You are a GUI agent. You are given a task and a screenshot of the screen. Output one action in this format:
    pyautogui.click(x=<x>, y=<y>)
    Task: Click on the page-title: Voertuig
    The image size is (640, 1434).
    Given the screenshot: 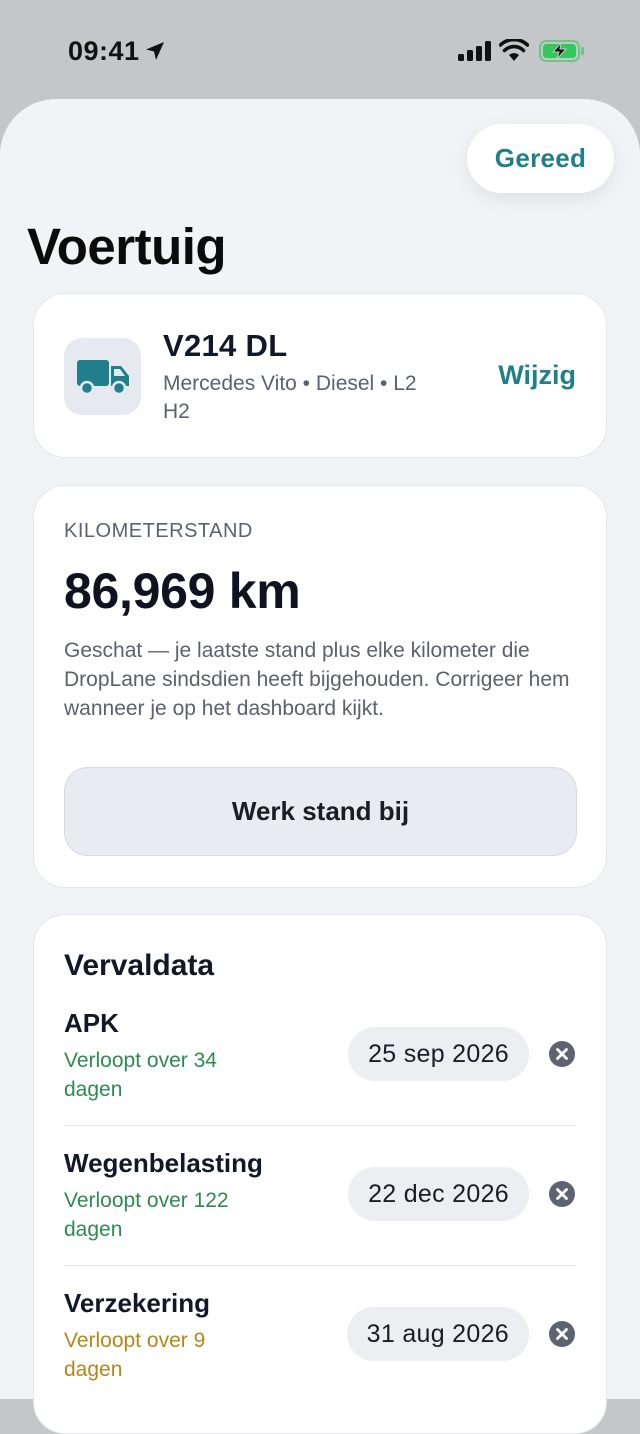 What is the action you would take?
    pyautogui.click(x=127, y=246)
    